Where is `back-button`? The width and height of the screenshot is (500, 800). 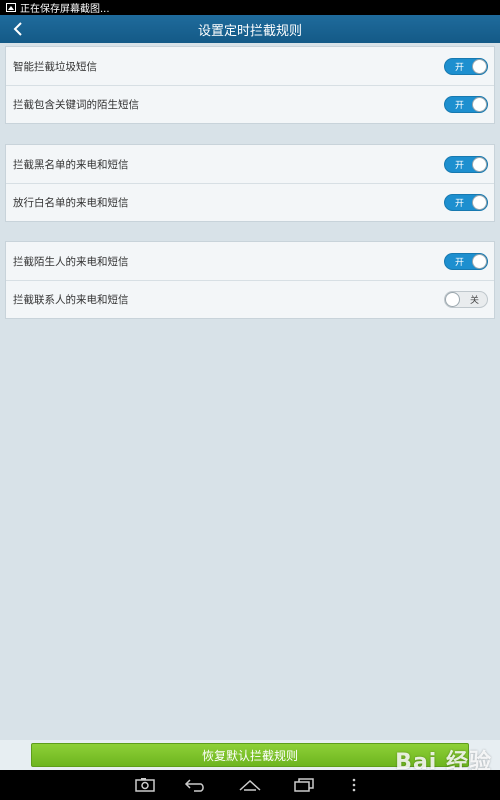 back-button is located at coordinates (18, 29).